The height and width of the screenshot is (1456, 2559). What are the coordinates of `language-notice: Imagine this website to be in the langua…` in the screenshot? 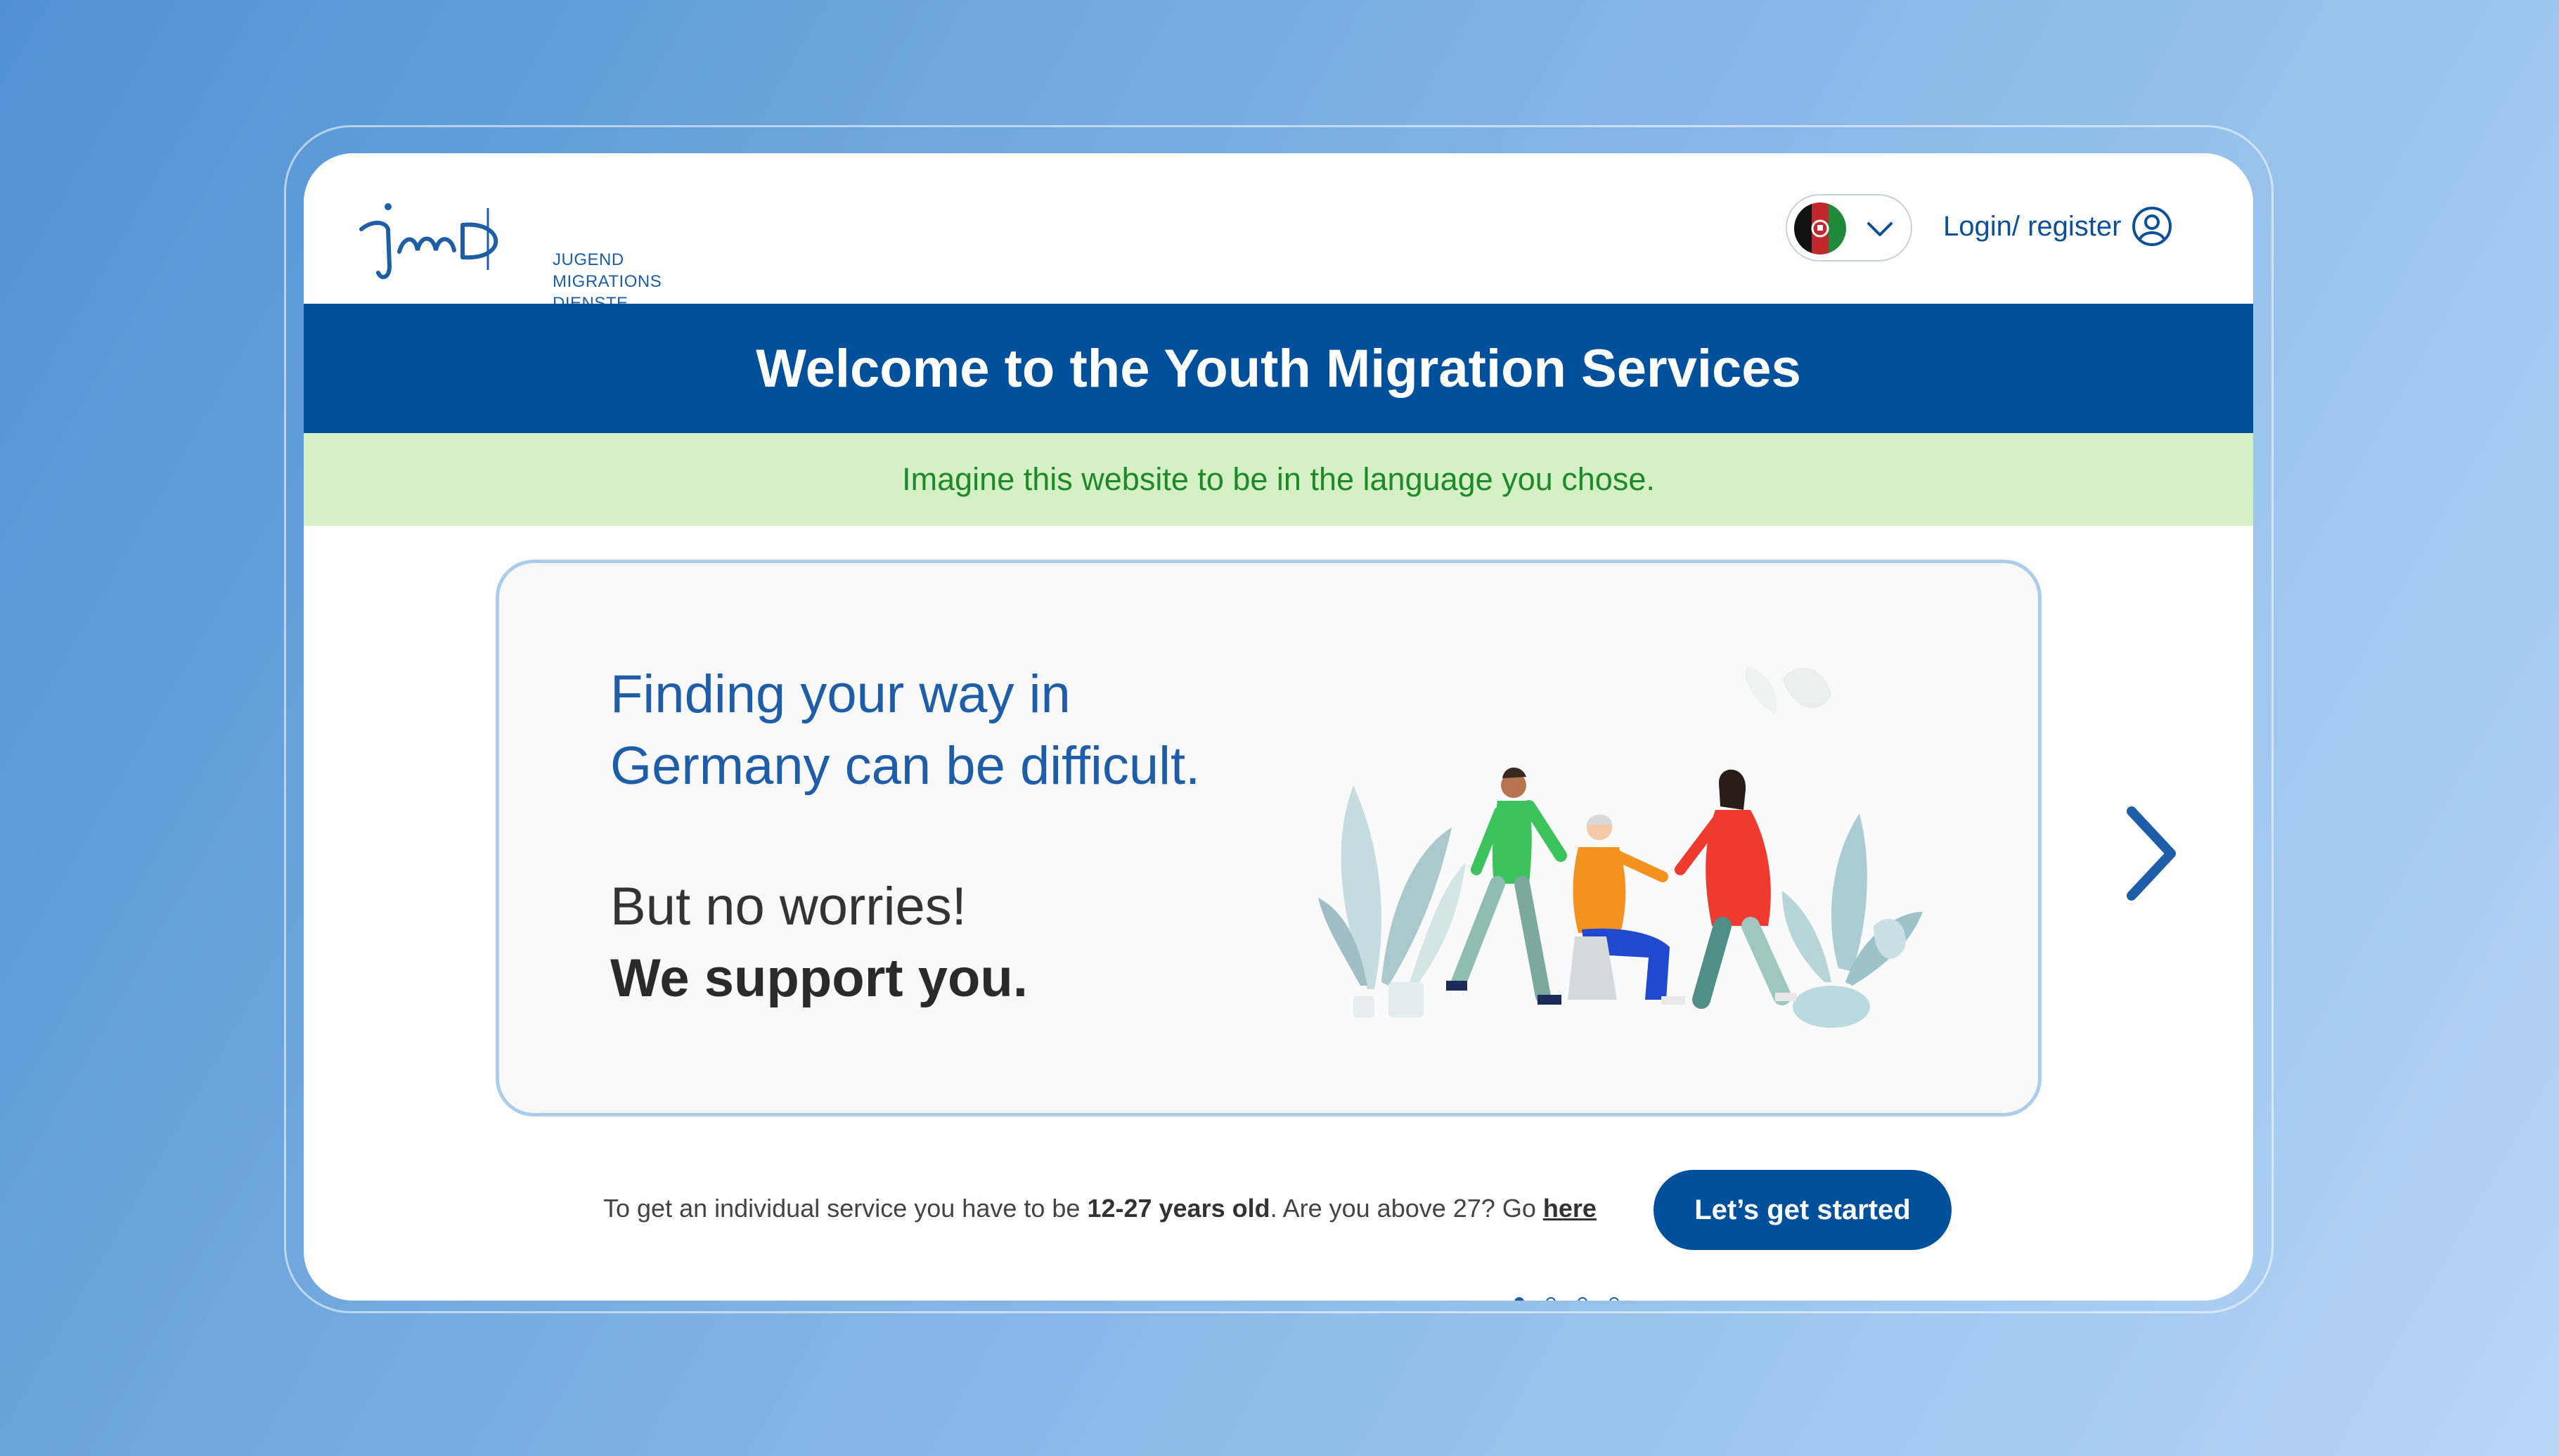 It's located at (1278, 479).